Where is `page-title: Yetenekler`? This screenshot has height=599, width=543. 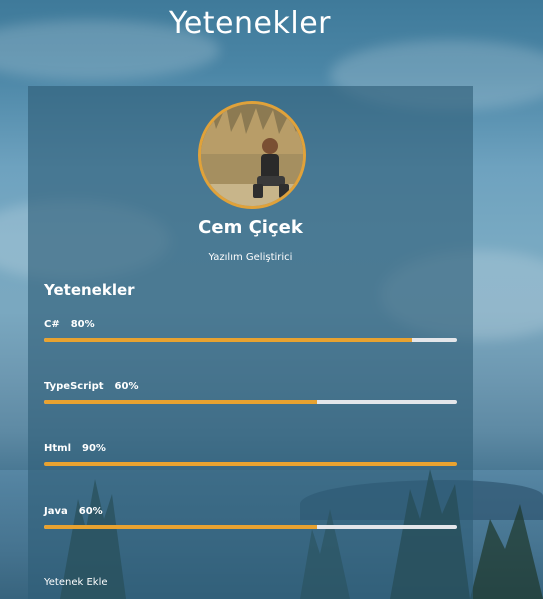 page-title: Yetenekler is located at coordinates (250, 23).